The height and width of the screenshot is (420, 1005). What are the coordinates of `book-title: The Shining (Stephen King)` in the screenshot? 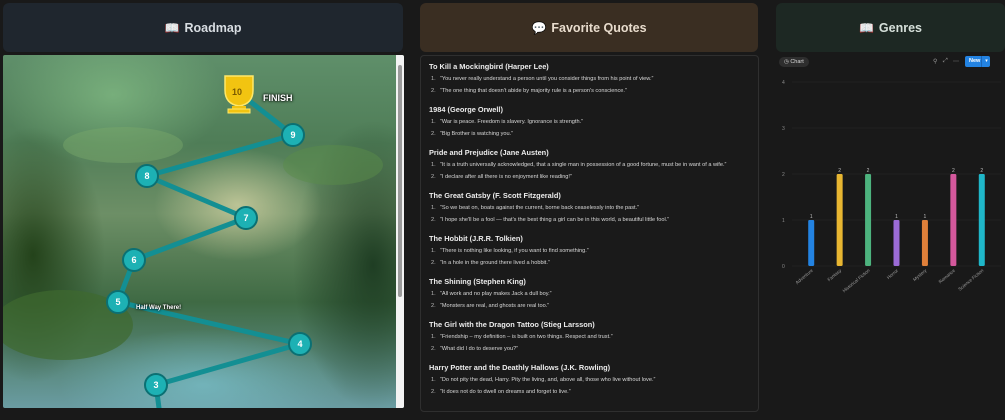 It's located at (477, 281).